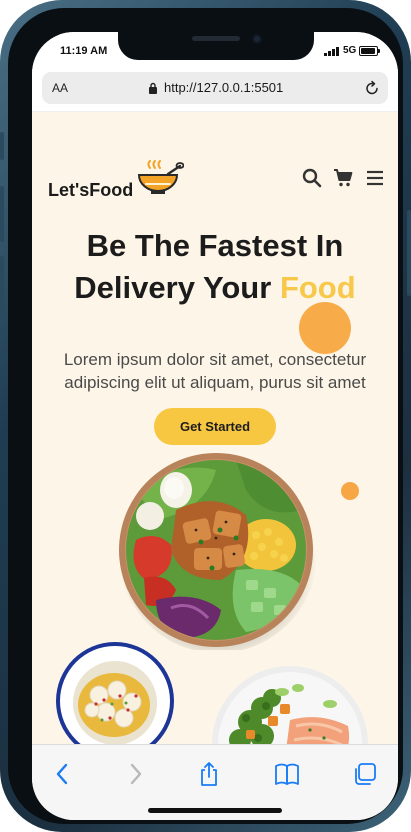 The image size is (411, 832). I want to click on headline-line-2-prefix: Delivery Your, so click(173, 287).